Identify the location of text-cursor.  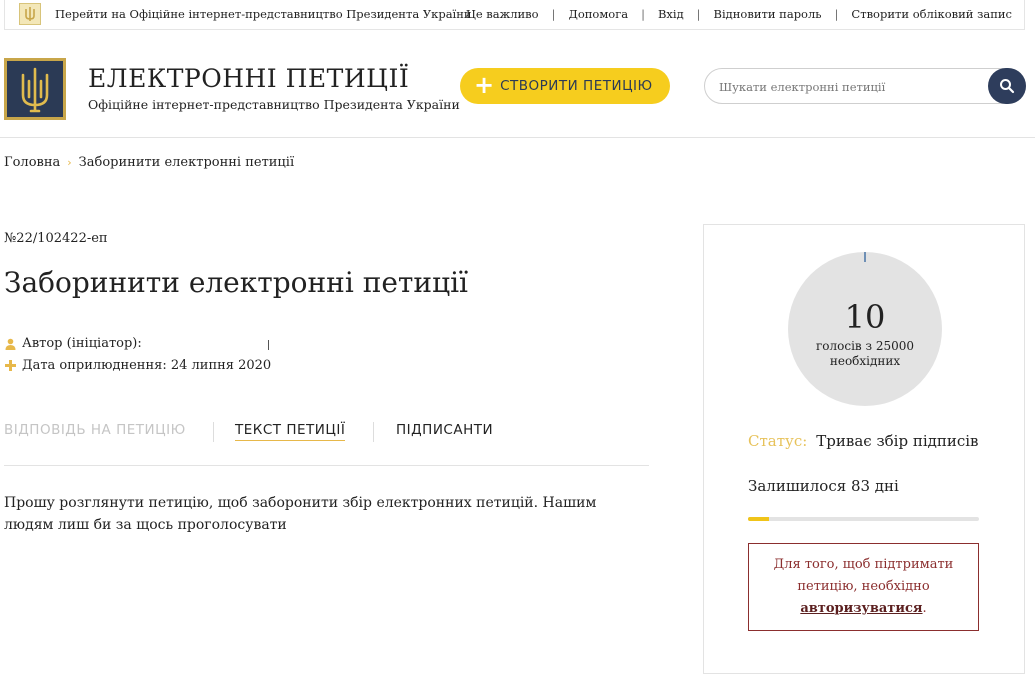
(268, 345).